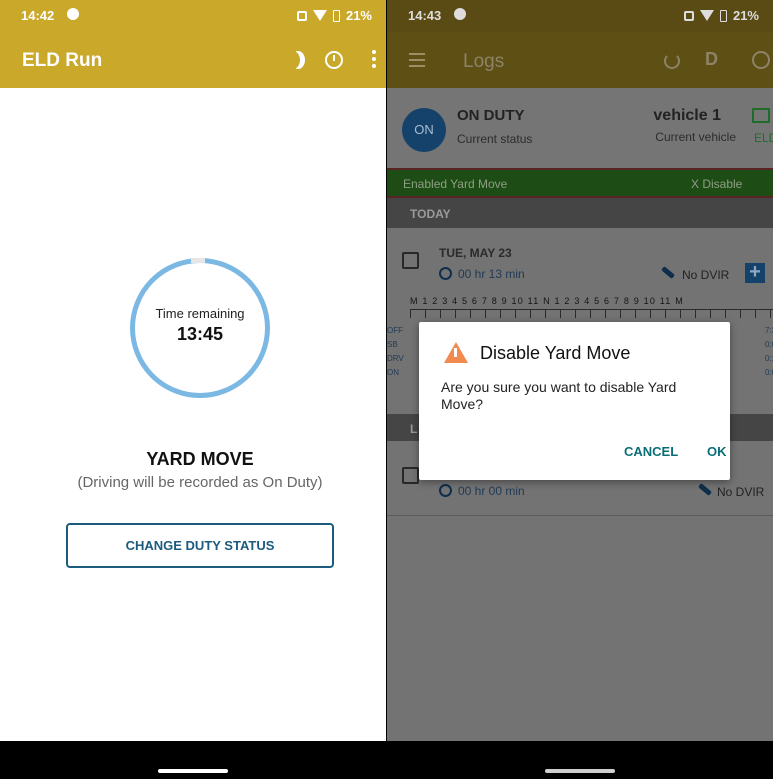 Image resolution: width=773 pixels, height=779 pixels. Describe the element at coordinates (687, 115) in the screenshot. I see `current-vehicle: vehicle 1` at that location.